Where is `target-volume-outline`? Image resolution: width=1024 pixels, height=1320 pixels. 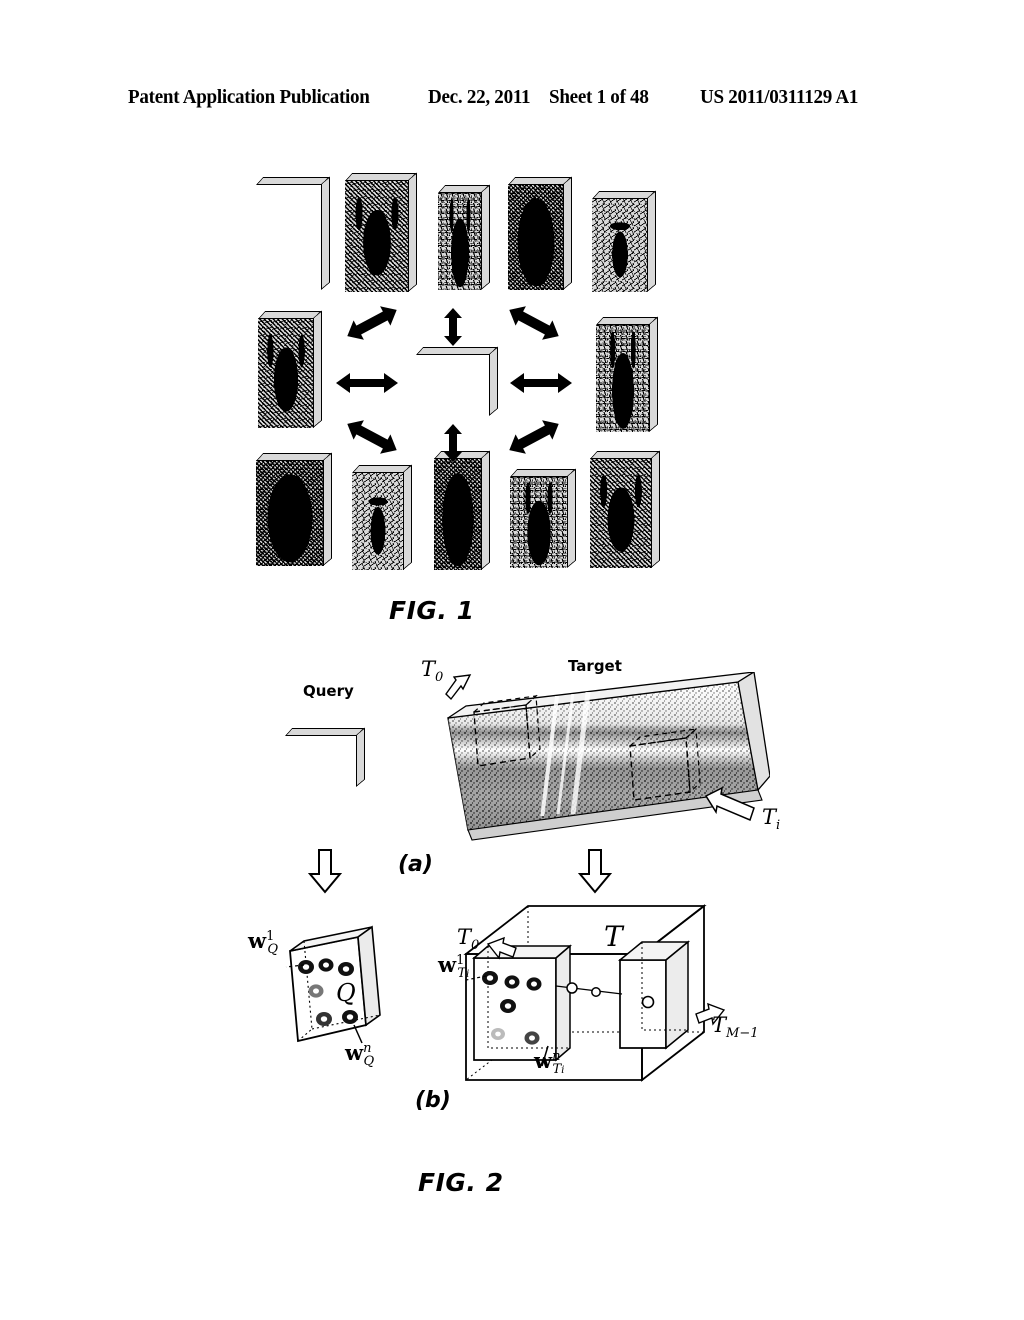
target-volume-outline is located at coordinates (609, 755).